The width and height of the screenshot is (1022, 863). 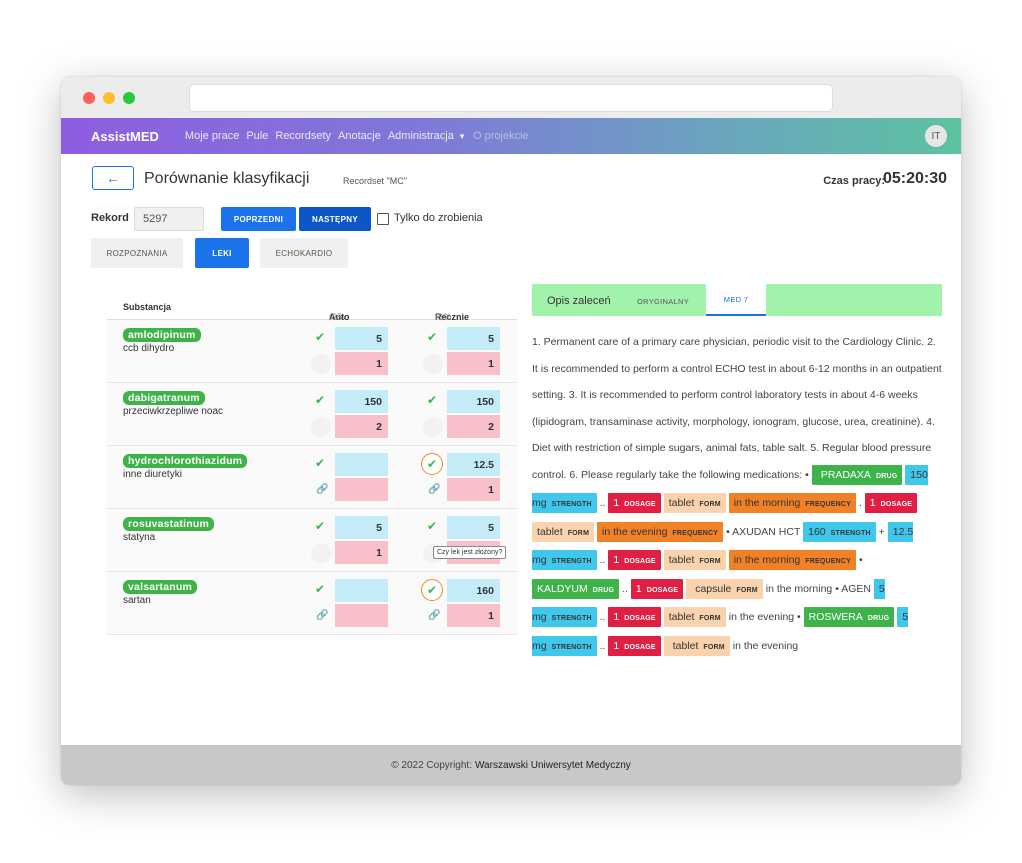 I want to click on brand-logo: AssistMED, so click(x=125, y=136).